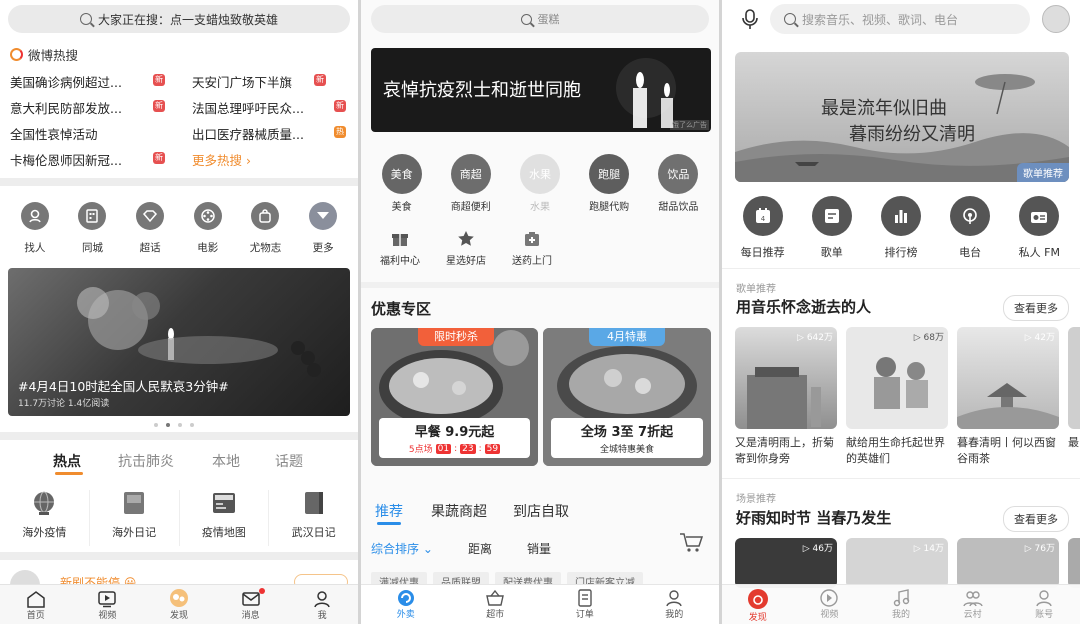 This screenshot has width=1080, height=624. Describe the element at coordinates (92, 228) in the screenshot. I see `quick-icon-city: 同城` at that location.